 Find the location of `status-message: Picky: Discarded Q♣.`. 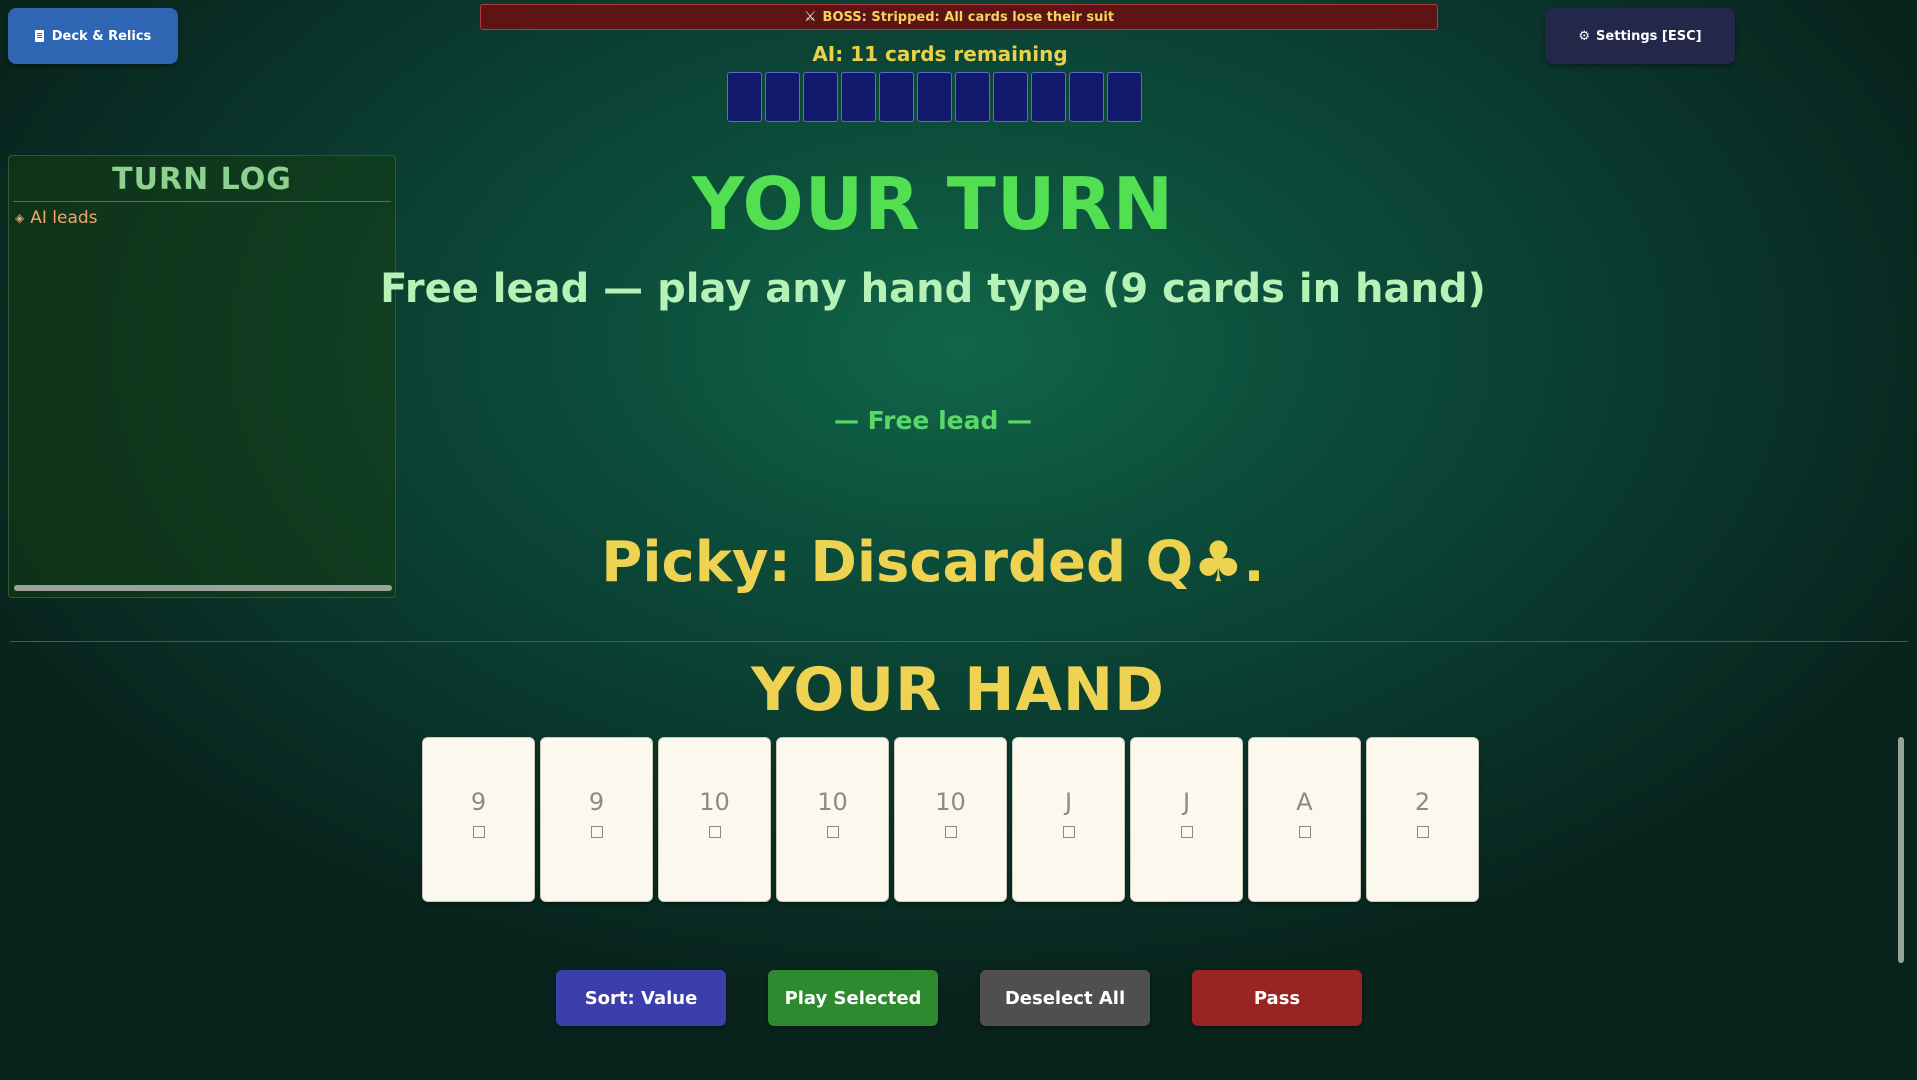

status-message: Picky: Discarded Q♣. is located at coordinates (933, 562).